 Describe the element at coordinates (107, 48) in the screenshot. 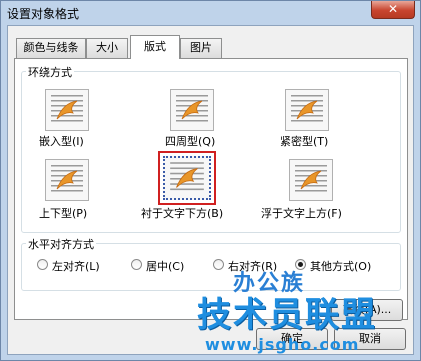

I see `tab-size: 大小` at that location.